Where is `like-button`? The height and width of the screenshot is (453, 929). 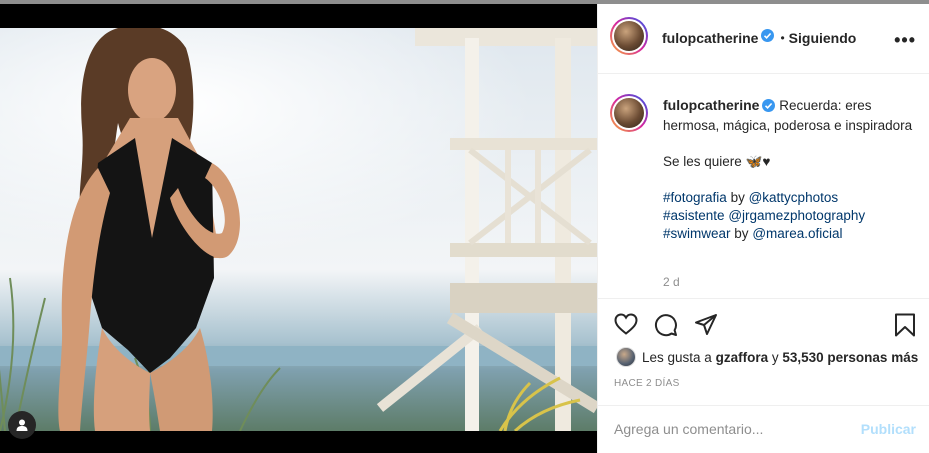 like-button is located at coordinates (626, 326).